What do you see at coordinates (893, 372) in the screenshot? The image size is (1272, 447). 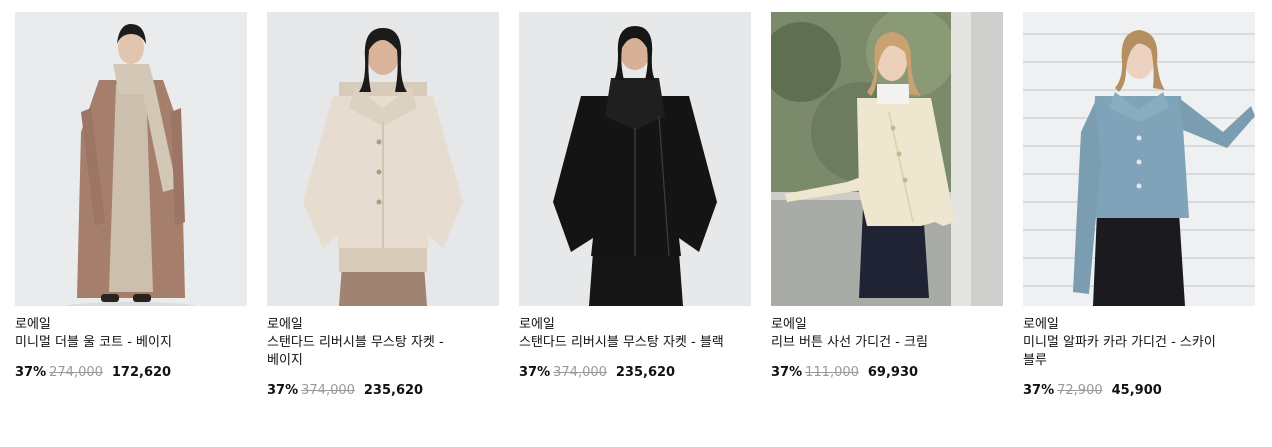 I see `sale-price: 69,930` at bounding box center [893, 372].